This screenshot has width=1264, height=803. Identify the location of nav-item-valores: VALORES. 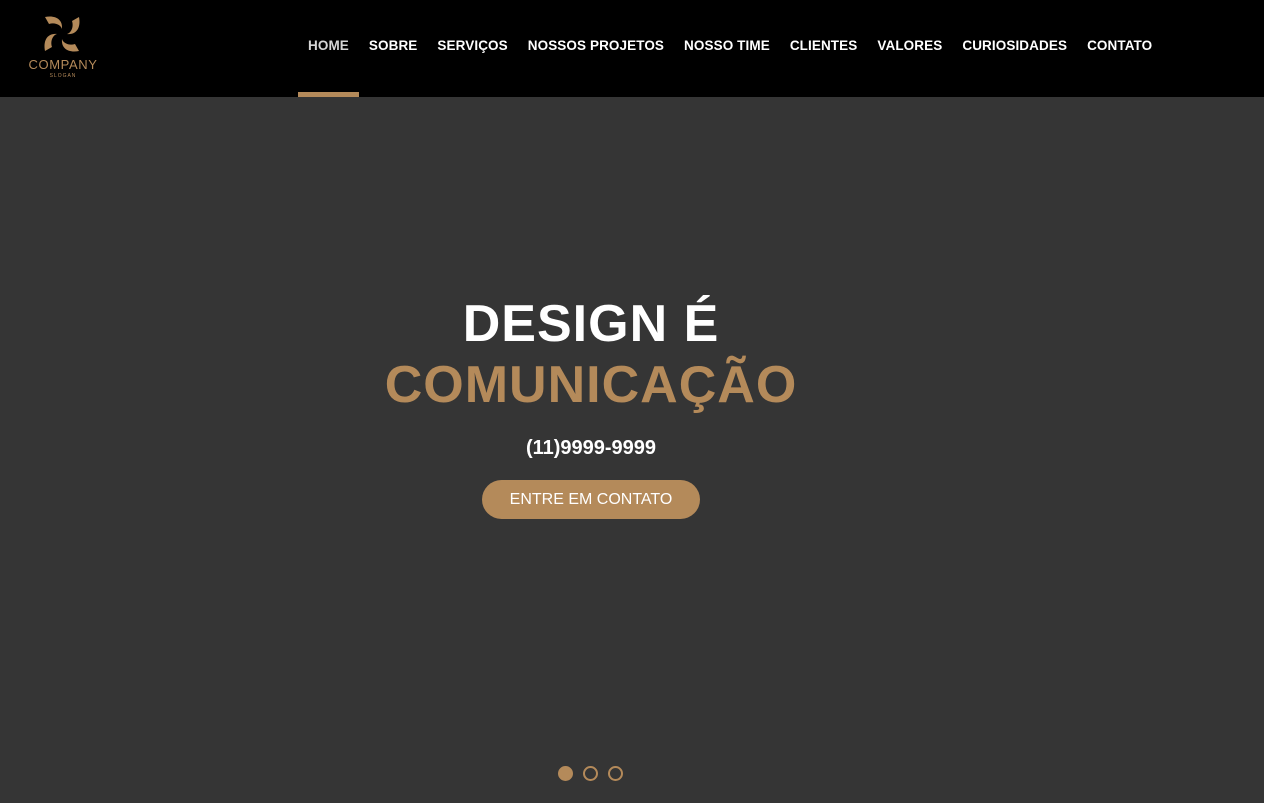
(909, 48).